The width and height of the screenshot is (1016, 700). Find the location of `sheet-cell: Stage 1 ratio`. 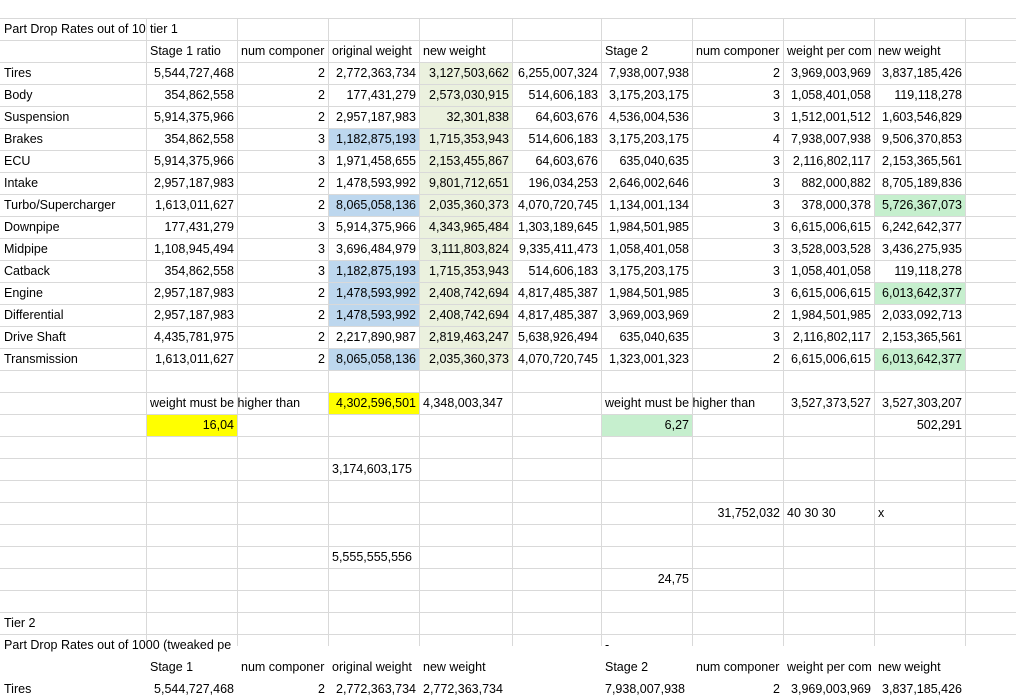

sheet-cell: Stage 1 ratio is located at coordinates (192, 51).